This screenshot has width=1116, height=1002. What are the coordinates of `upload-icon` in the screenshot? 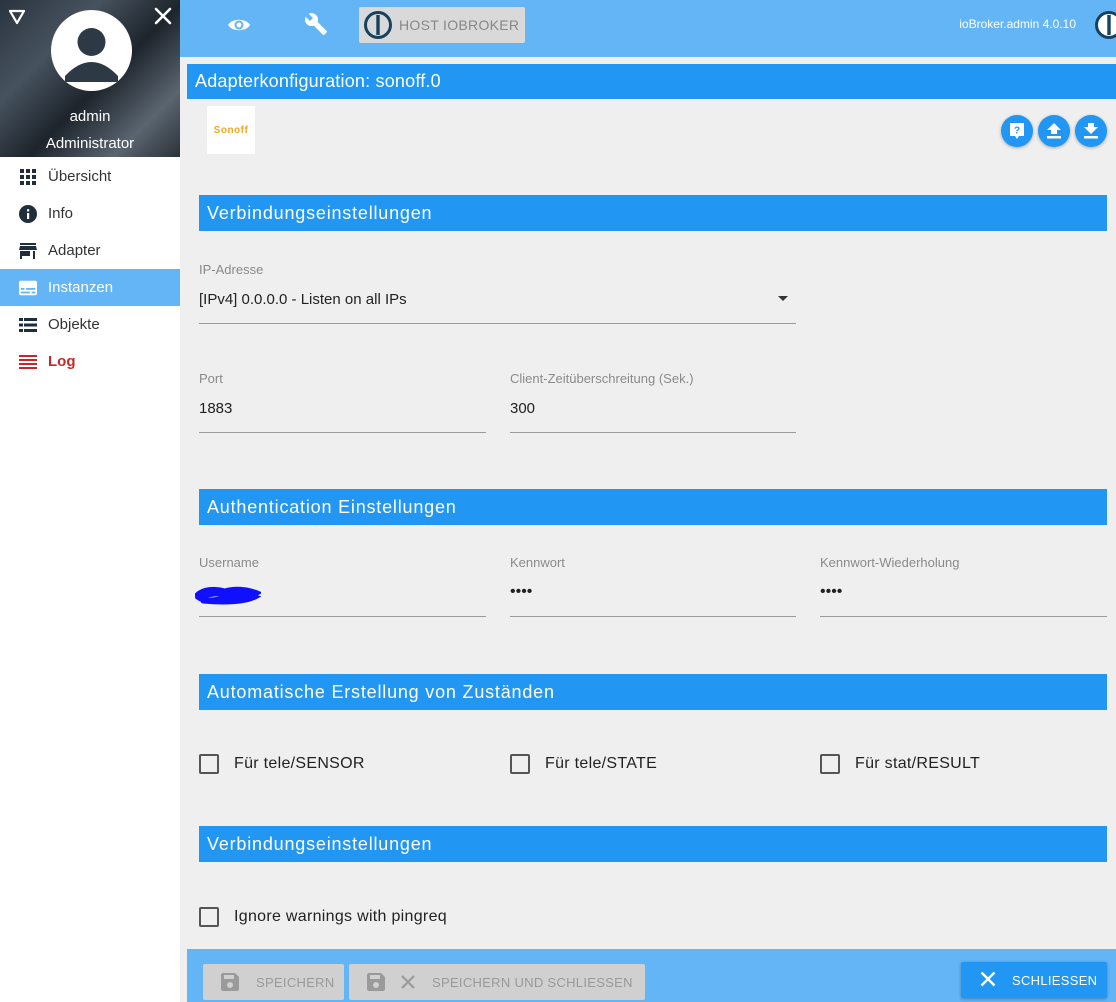 It's located at (1054, 131).